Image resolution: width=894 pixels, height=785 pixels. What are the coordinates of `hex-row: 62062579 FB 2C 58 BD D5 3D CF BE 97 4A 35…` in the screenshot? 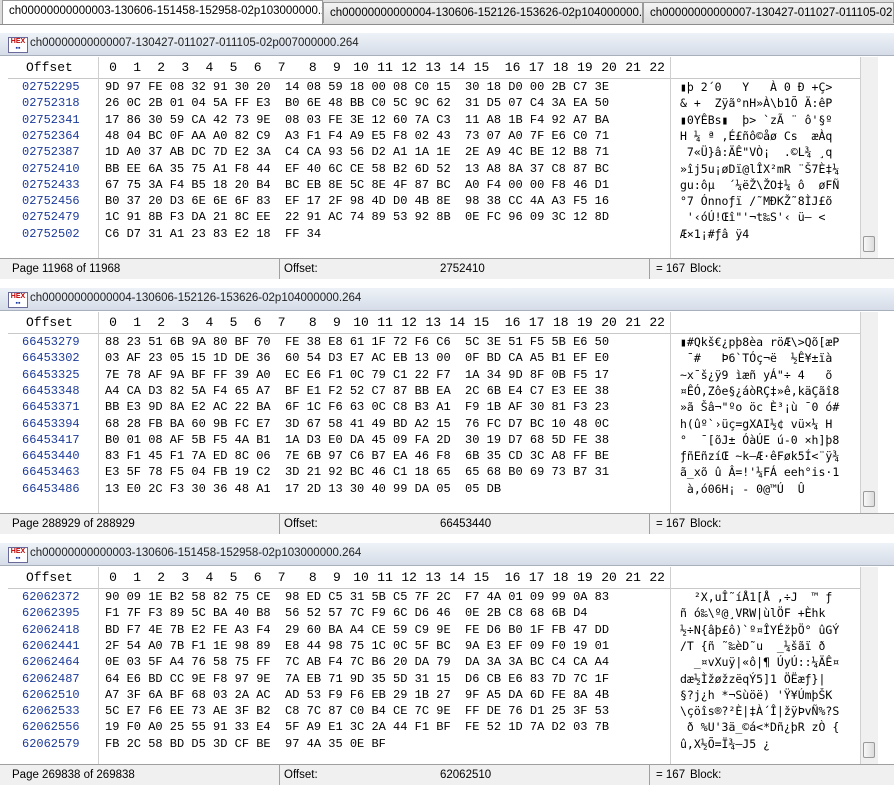 It's located at (443, 744).